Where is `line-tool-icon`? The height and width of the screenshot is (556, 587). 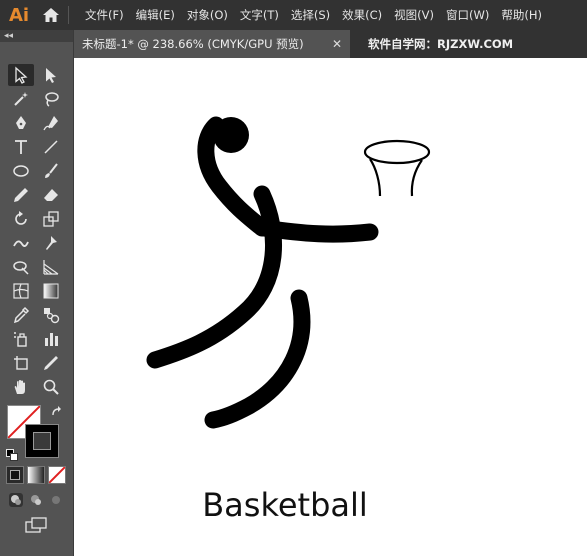 line-tool-icon is located at coordinates (51, 147).